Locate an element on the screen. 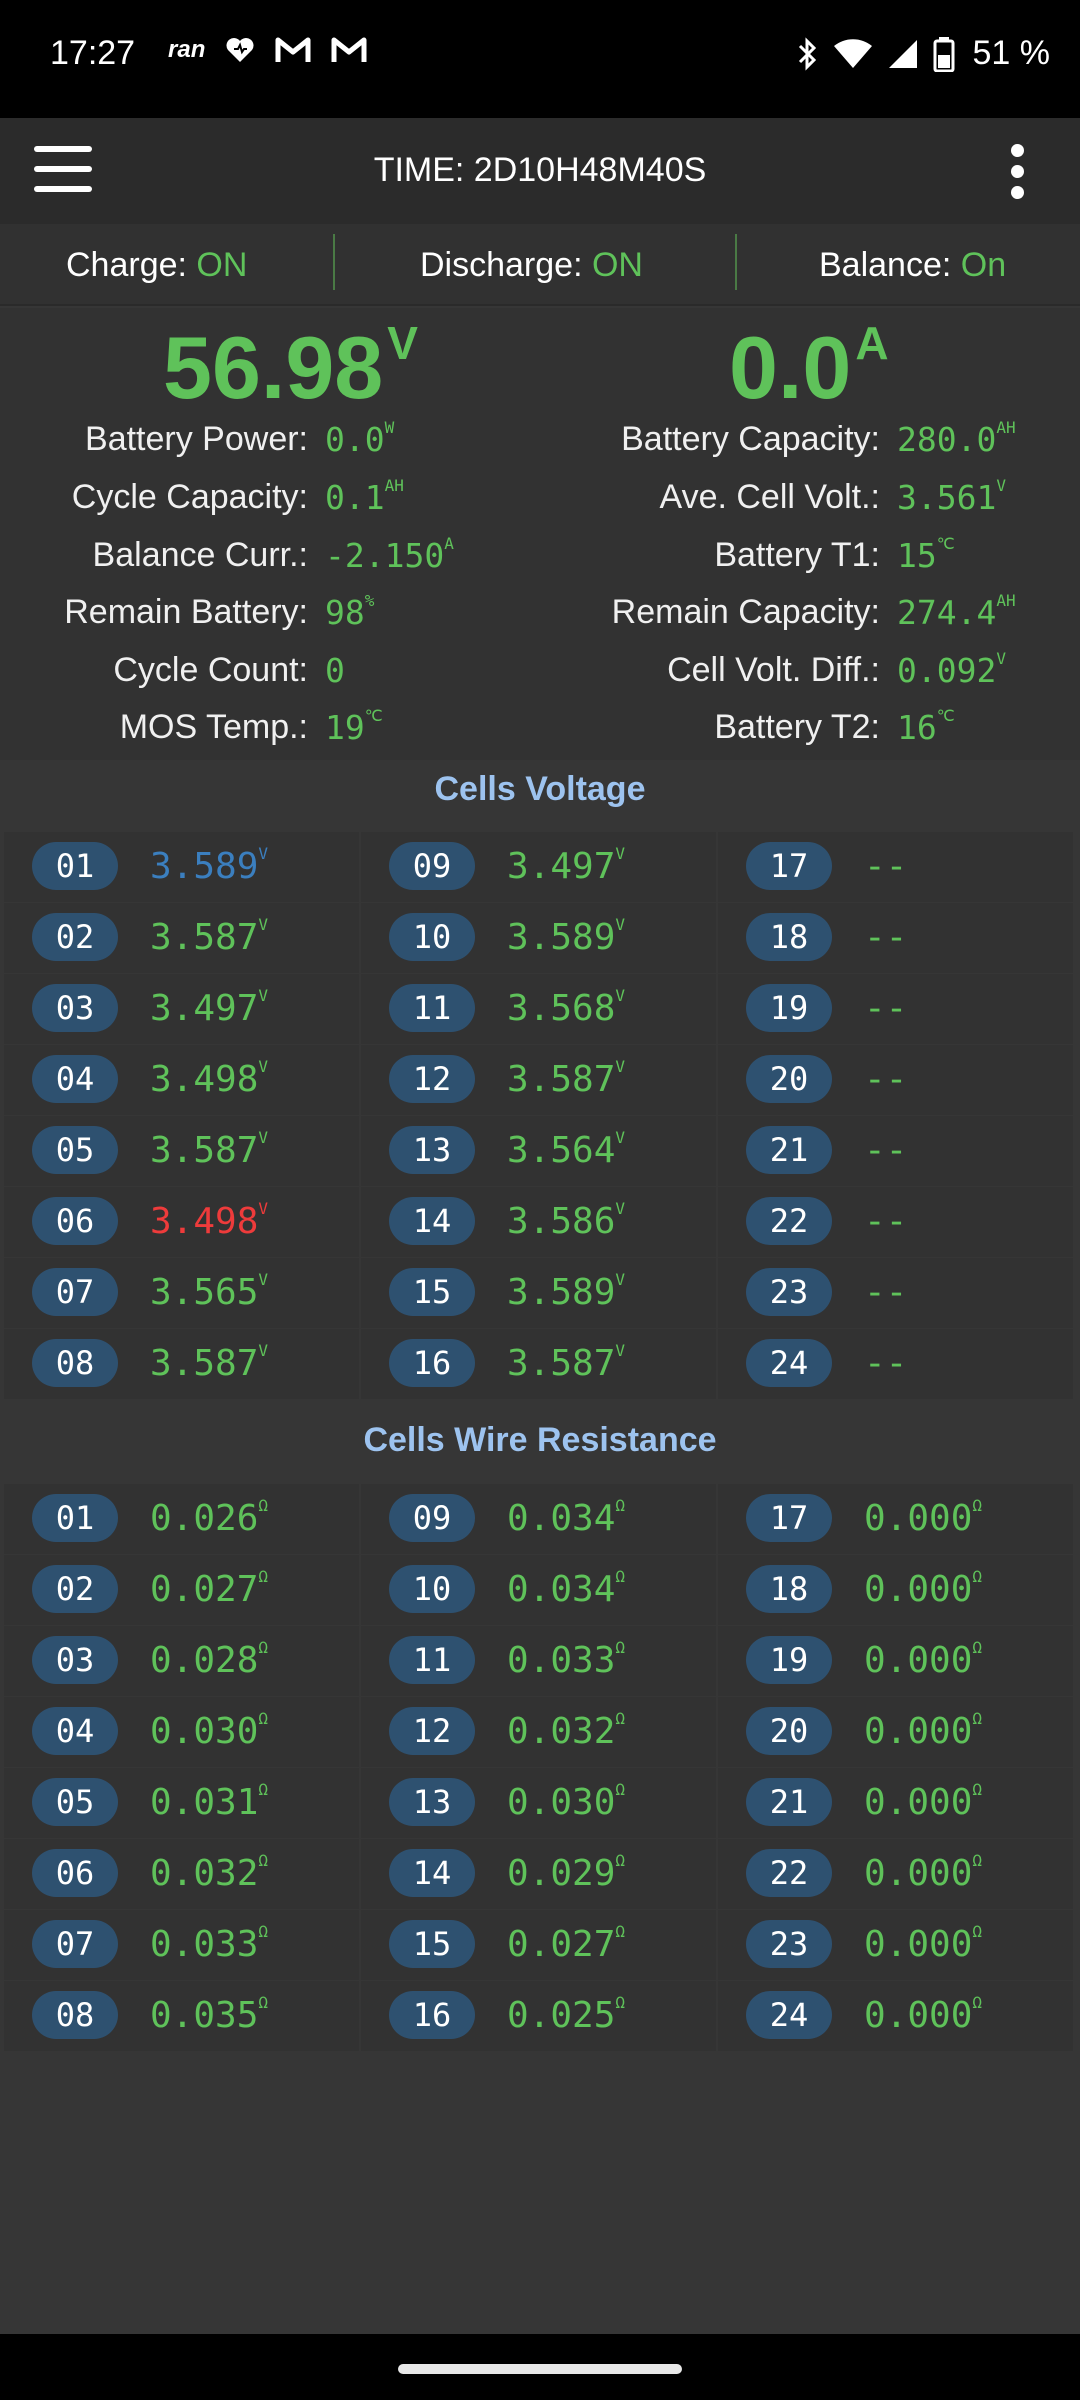 The width and height of the screenshot is (1080, 2400). cell-number-badge: 02 is located at coordinates (75, 1589).